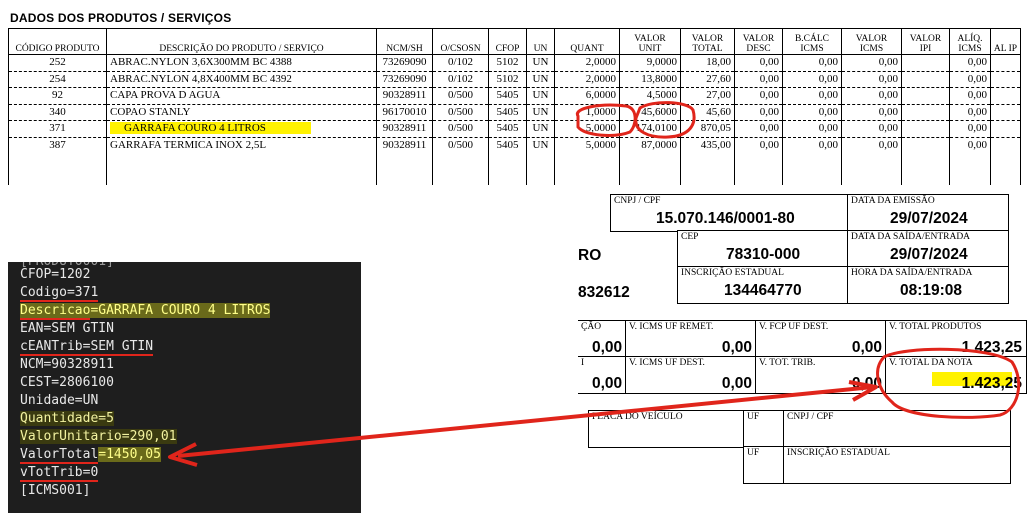 Image resolution: width=1029 pixels, height=513 pixels. Describe the element at coordinates (948, 383) in the screenshot. I see `total-nota-circle-annotation` at that location.